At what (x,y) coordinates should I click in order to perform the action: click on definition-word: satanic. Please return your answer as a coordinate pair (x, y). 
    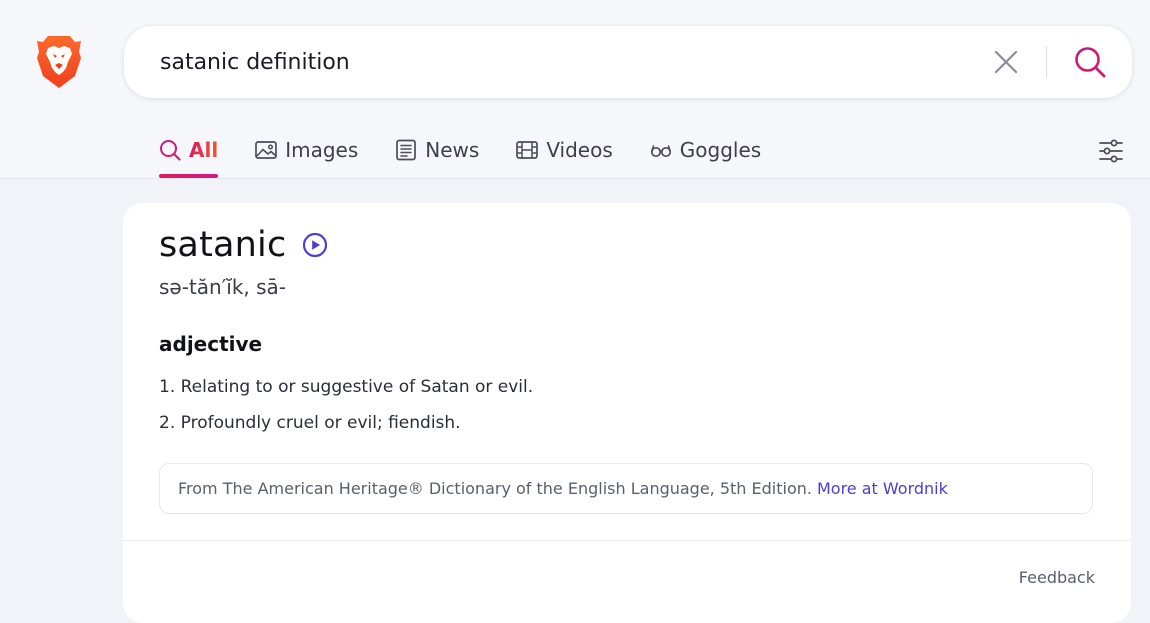
    Looking at the image, I should click on (223, 245).